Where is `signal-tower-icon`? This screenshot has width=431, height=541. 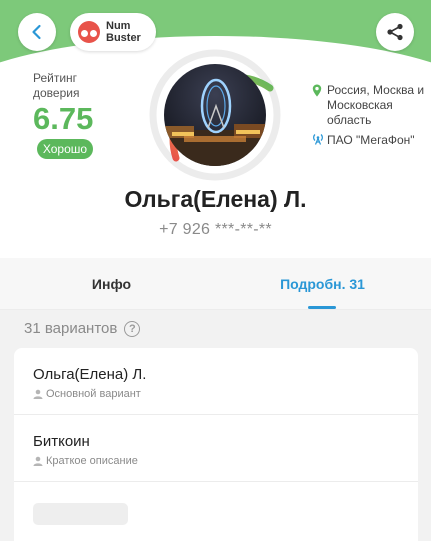 signal-tower-icon is located at coordinates (318, 139).